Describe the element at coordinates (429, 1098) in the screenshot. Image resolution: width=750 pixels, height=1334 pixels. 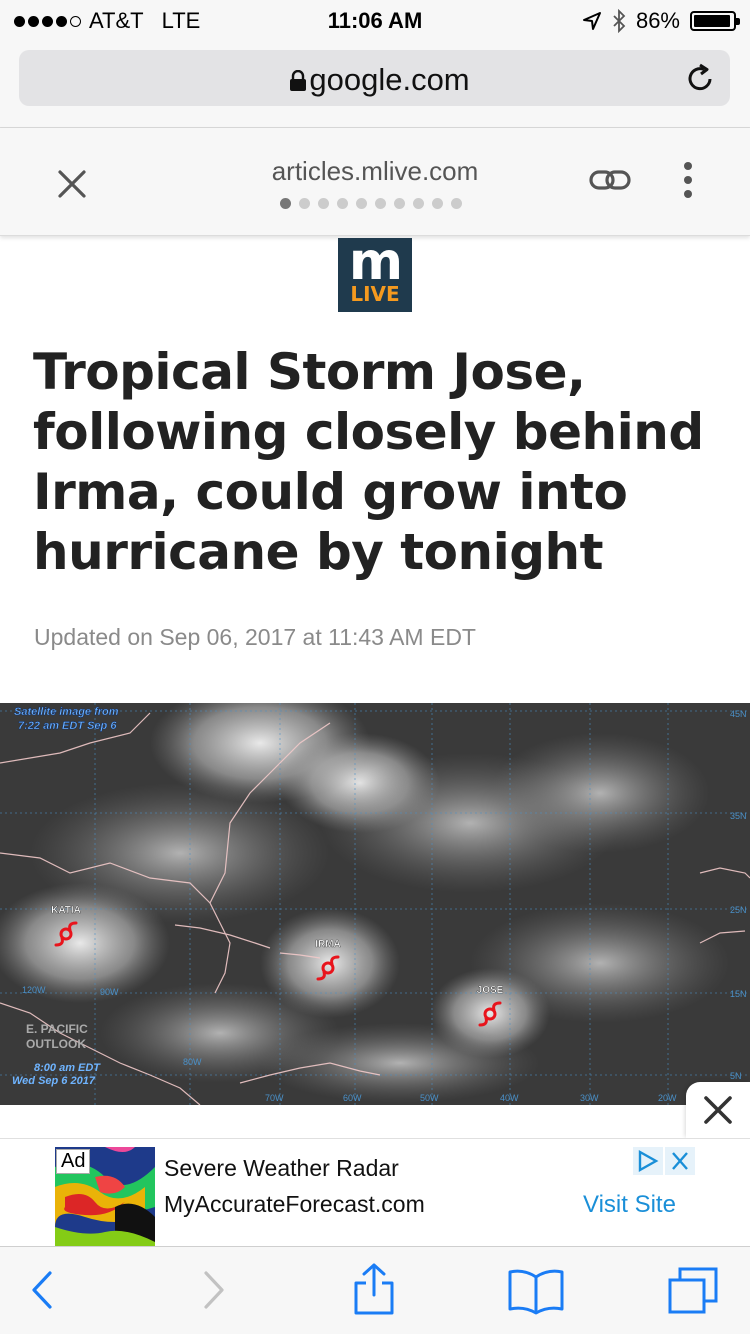
I see `longitude-label: 50W` at that location.